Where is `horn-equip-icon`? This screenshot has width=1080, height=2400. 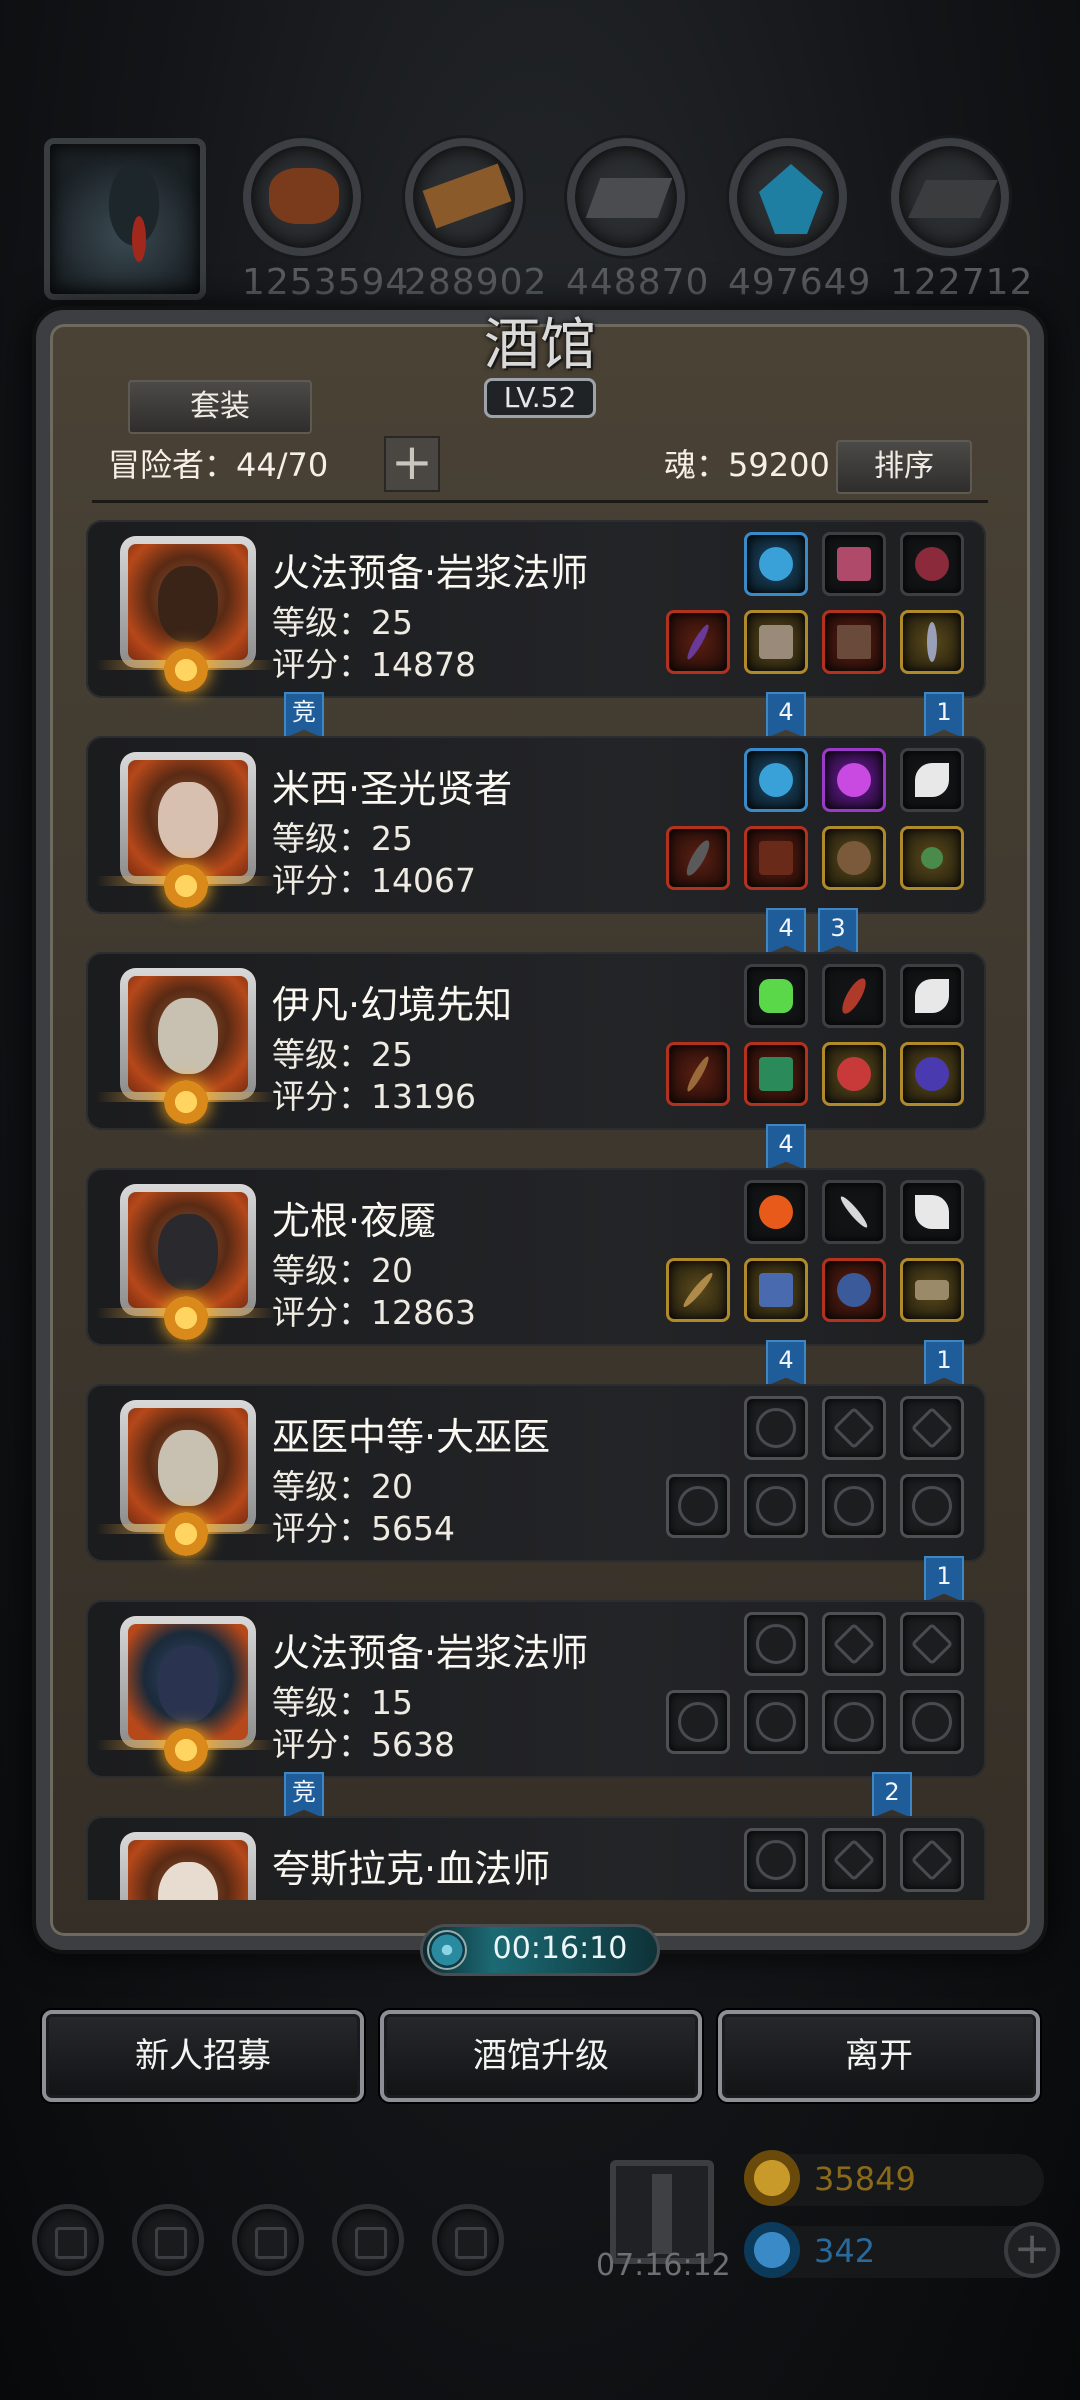
horn-equip-icon is located at coordinates (932, 564).